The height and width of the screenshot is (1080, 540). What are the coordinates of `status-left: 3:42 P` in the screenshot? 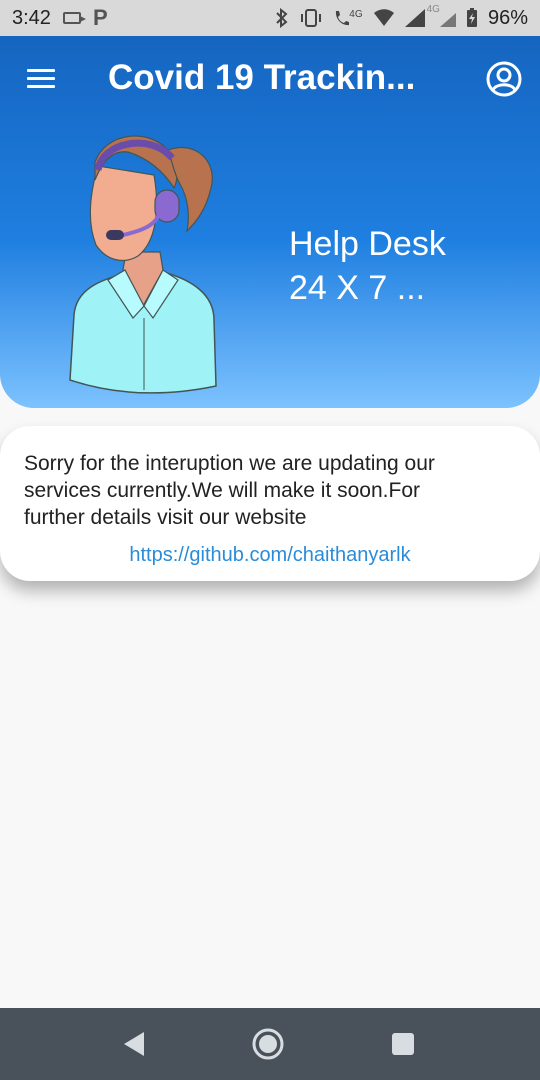 It's located at (60, 18).